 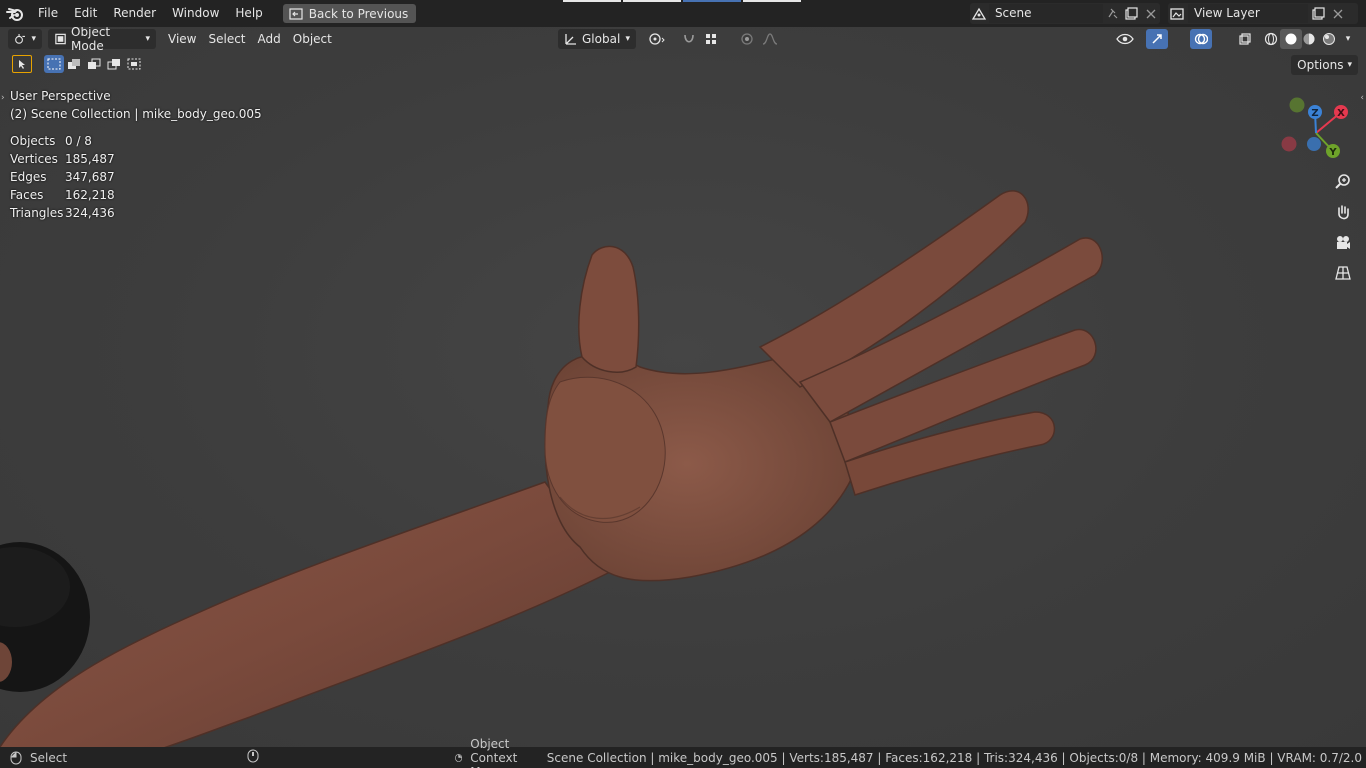 I want to click on menu-help: Help, so click(x=248, y=13).